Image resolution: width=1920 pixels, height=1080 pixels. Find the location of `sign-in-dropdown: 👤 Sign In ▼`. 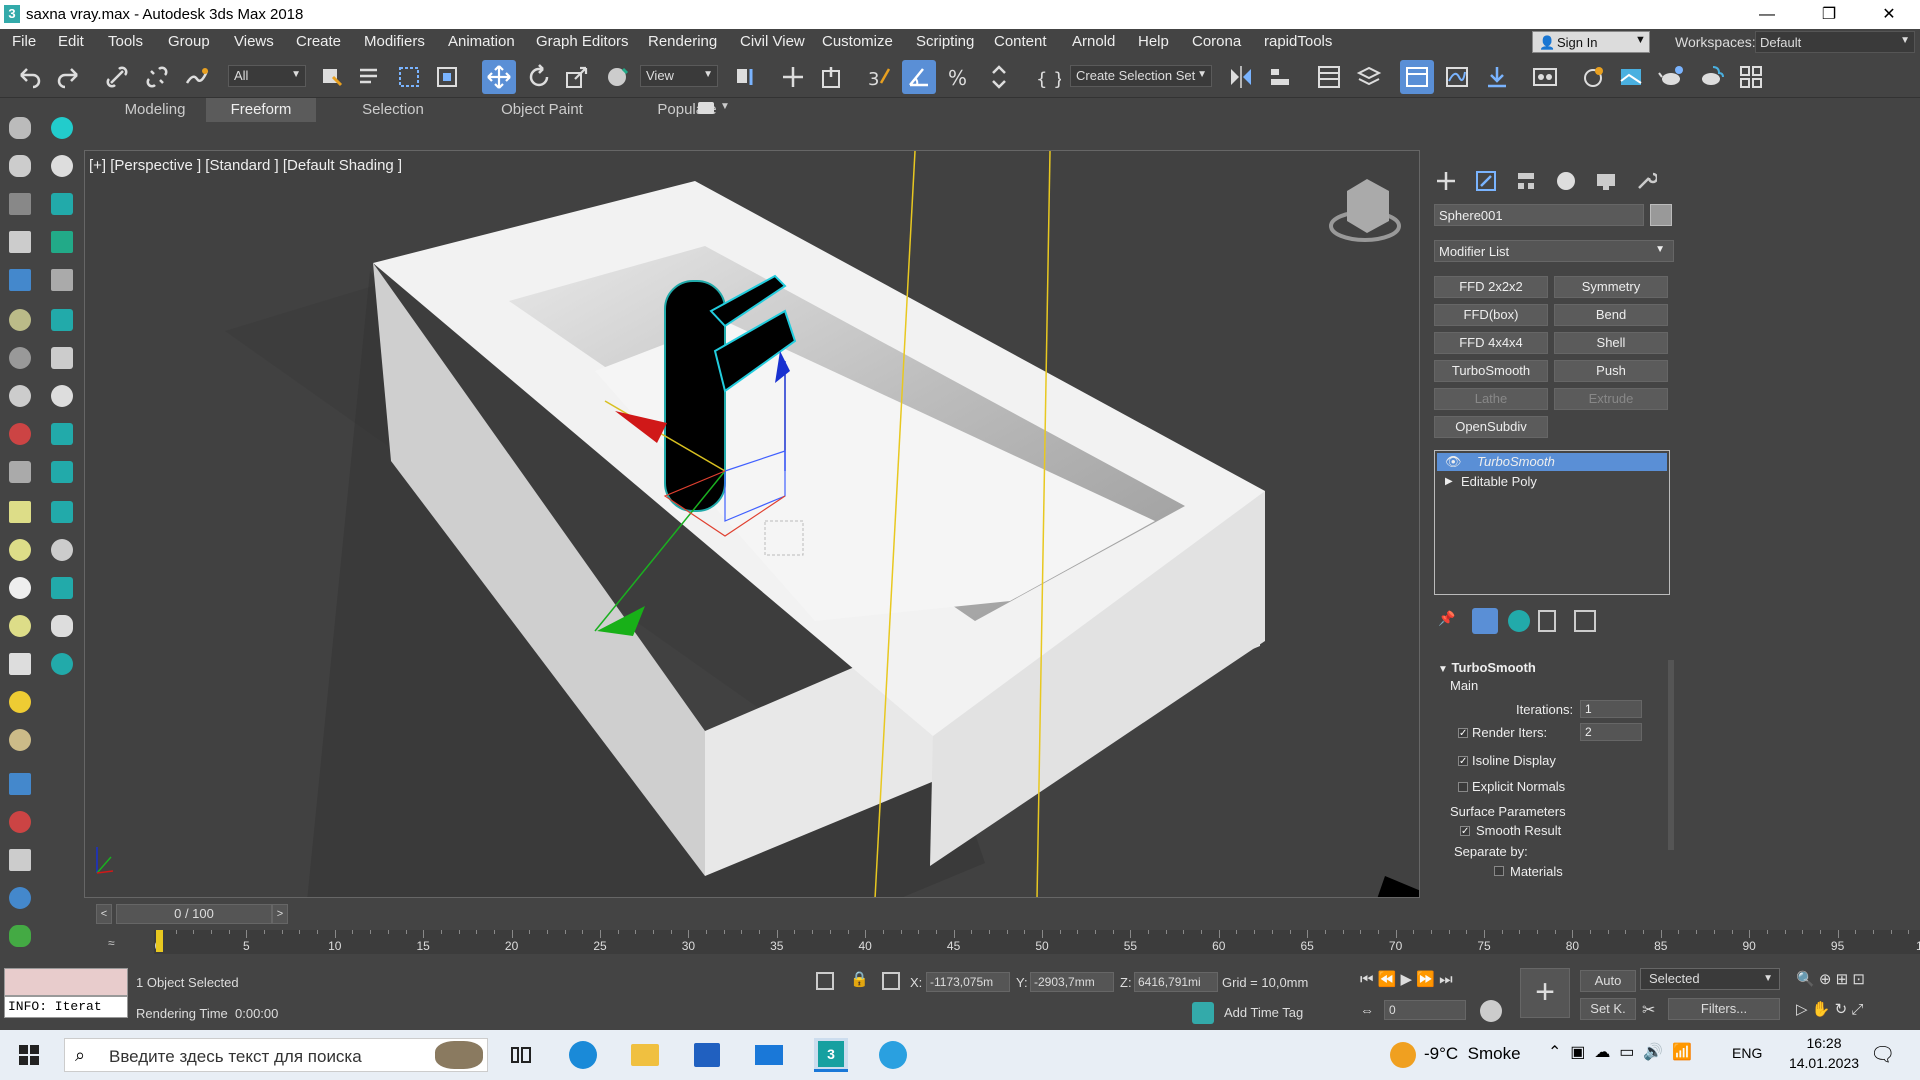

sign-in-dropdown: 👤 Sign In ▼ is located at coordinates (1591, 42).